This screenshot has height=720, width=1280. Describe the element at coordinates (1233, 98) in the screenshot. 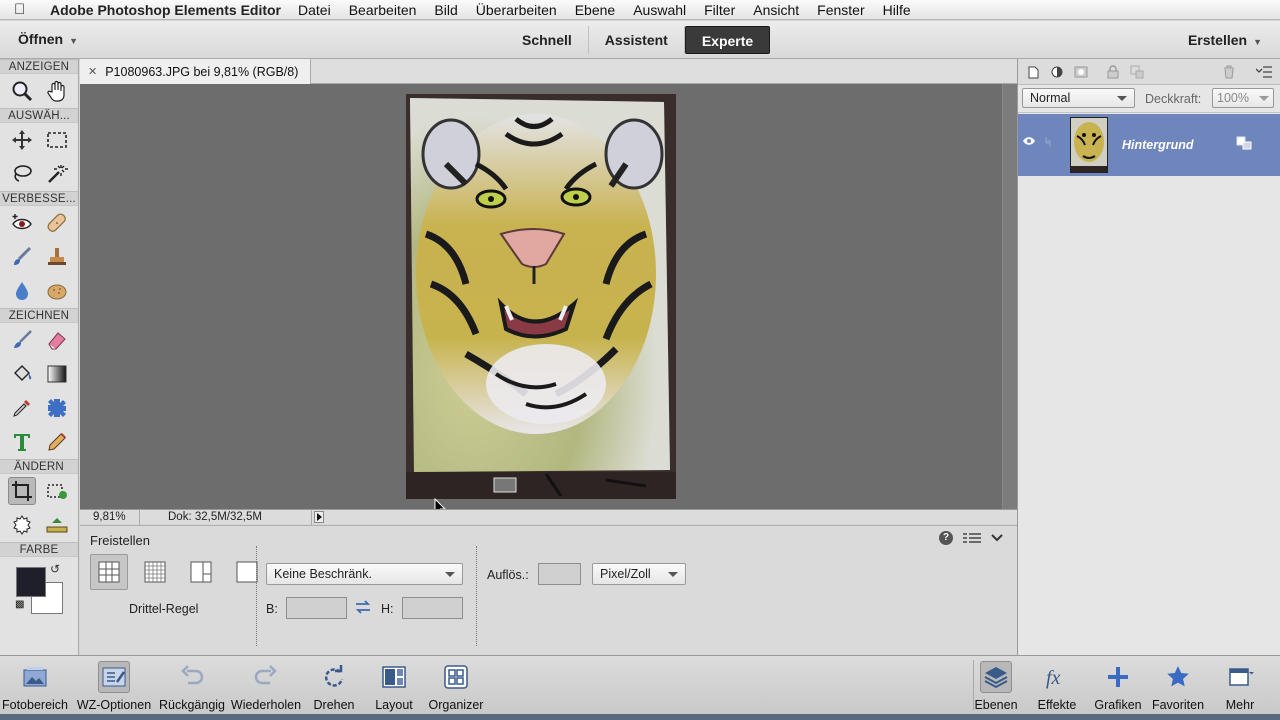

I see `opacity-value: 100%` at that location.